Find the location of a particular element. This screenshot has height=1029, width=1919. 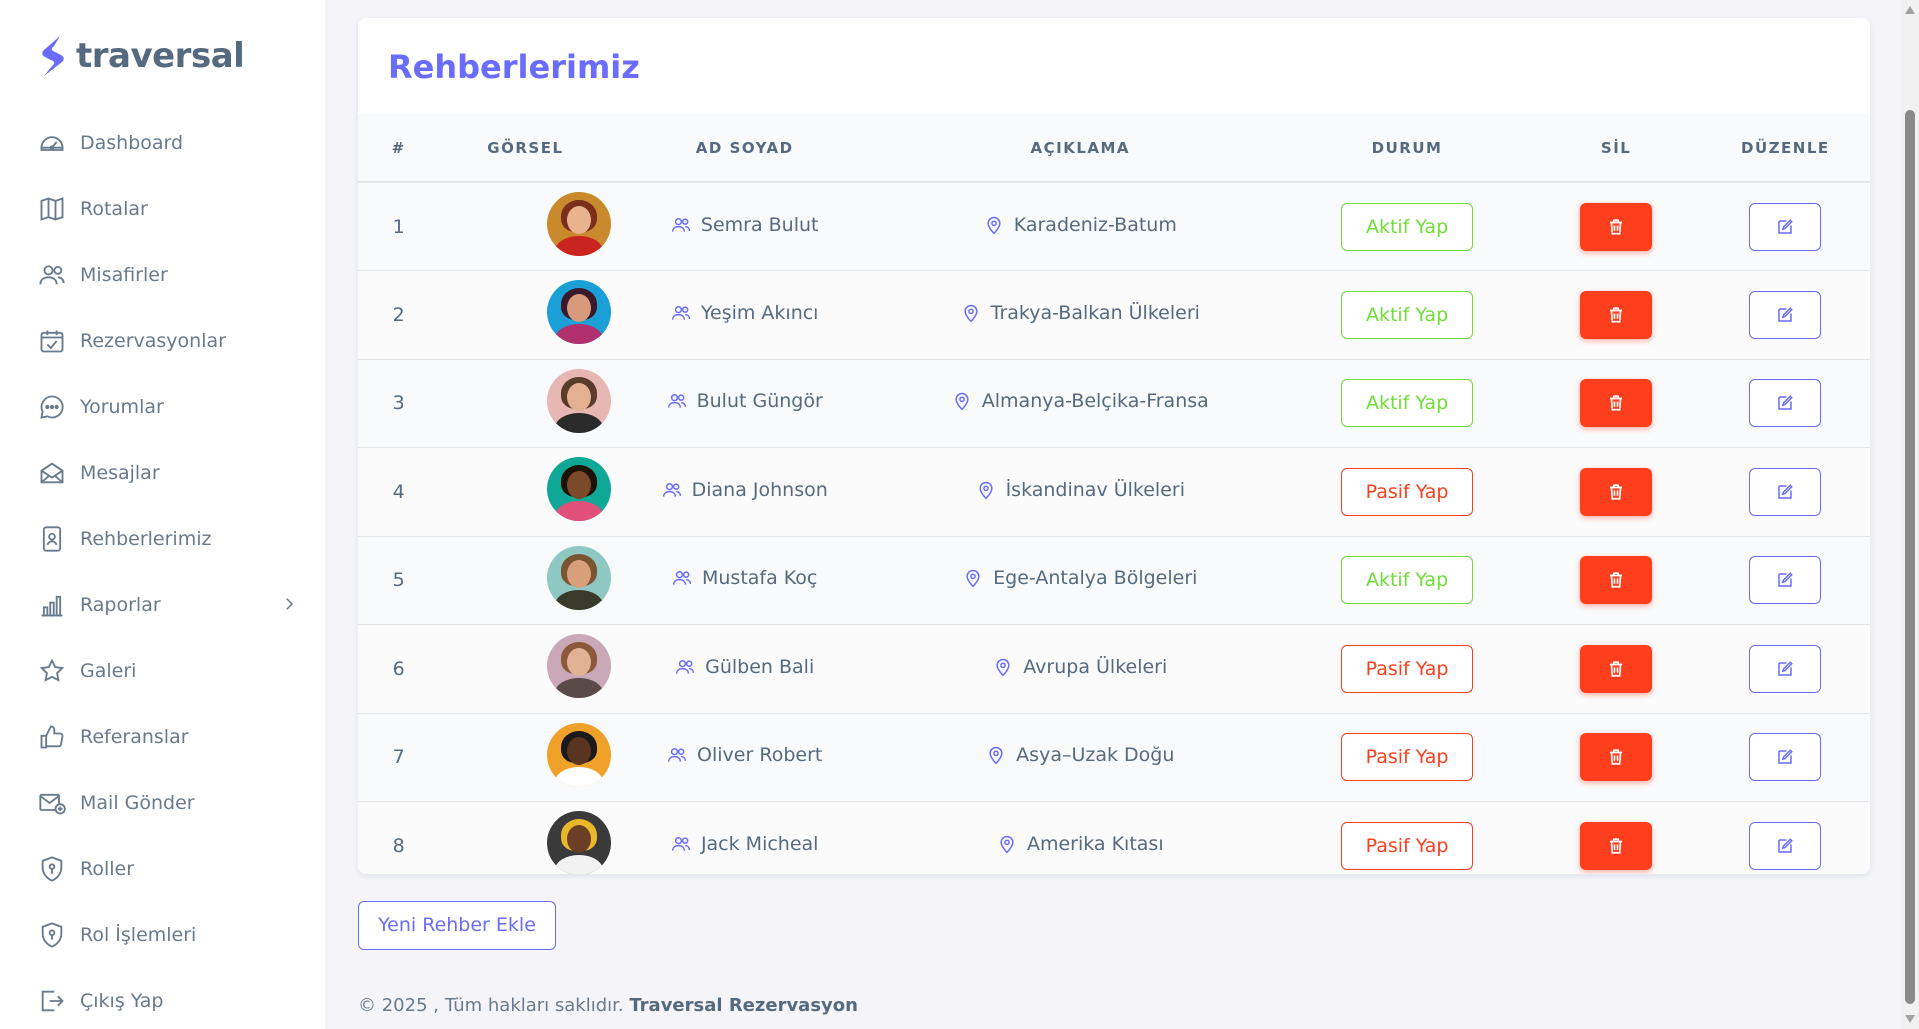

description-cell: Trakya-Balkan Ülkeleri is located at coordinates (1080, 315).